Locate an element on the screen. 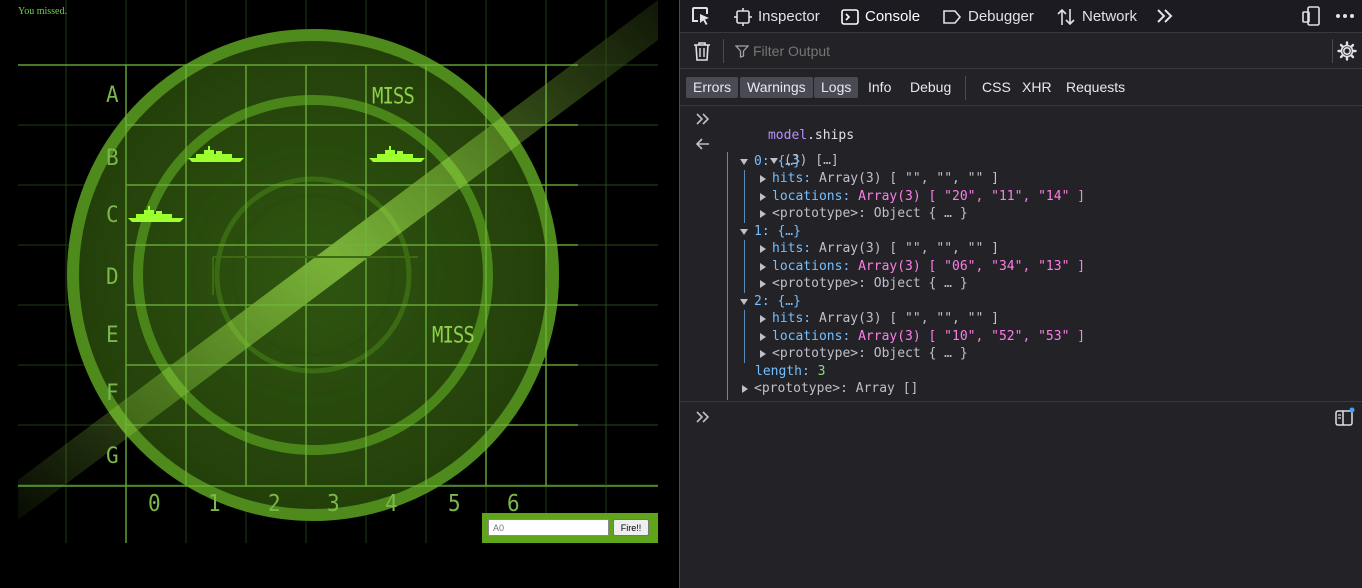 Image resolution: width=1362 pixels, height=588 pixels. guess-input is located at coordinates (548, 527).